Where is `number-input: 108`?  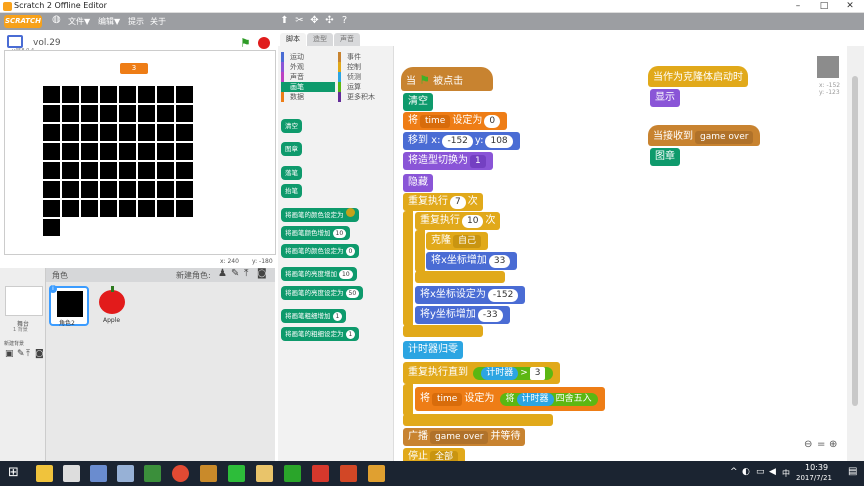
number-input: 108 is located at coordinates (499, 141).